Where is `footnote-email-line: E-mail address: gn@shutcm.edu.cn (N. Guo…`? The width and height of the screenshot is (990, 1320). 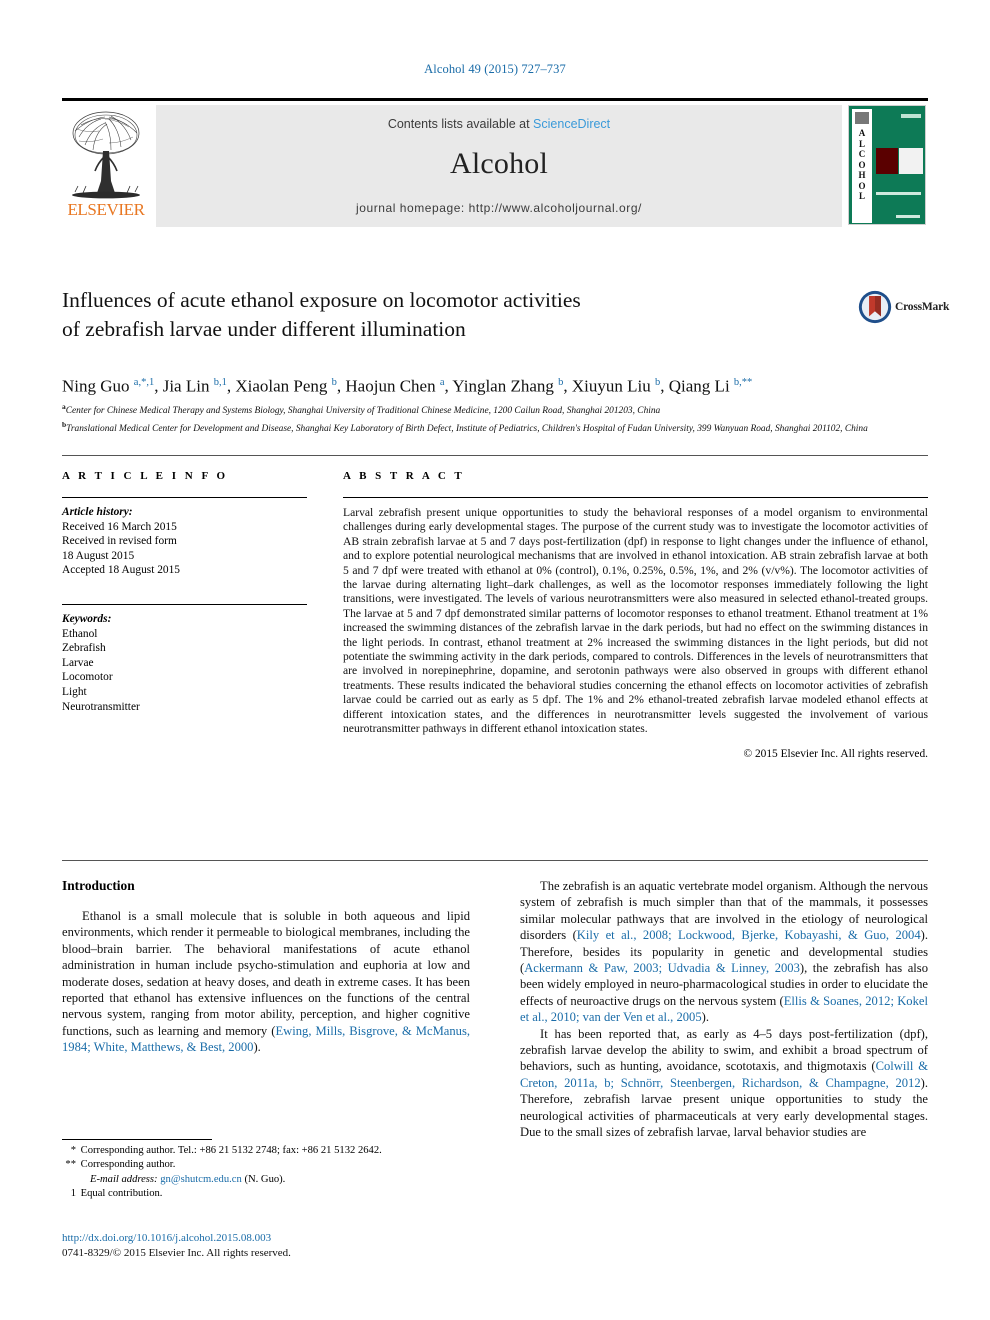 footnote-email-line: E-mail address: gn@shutcm.edu.cn (N. Guo… is located at coordinates (272, 1180).